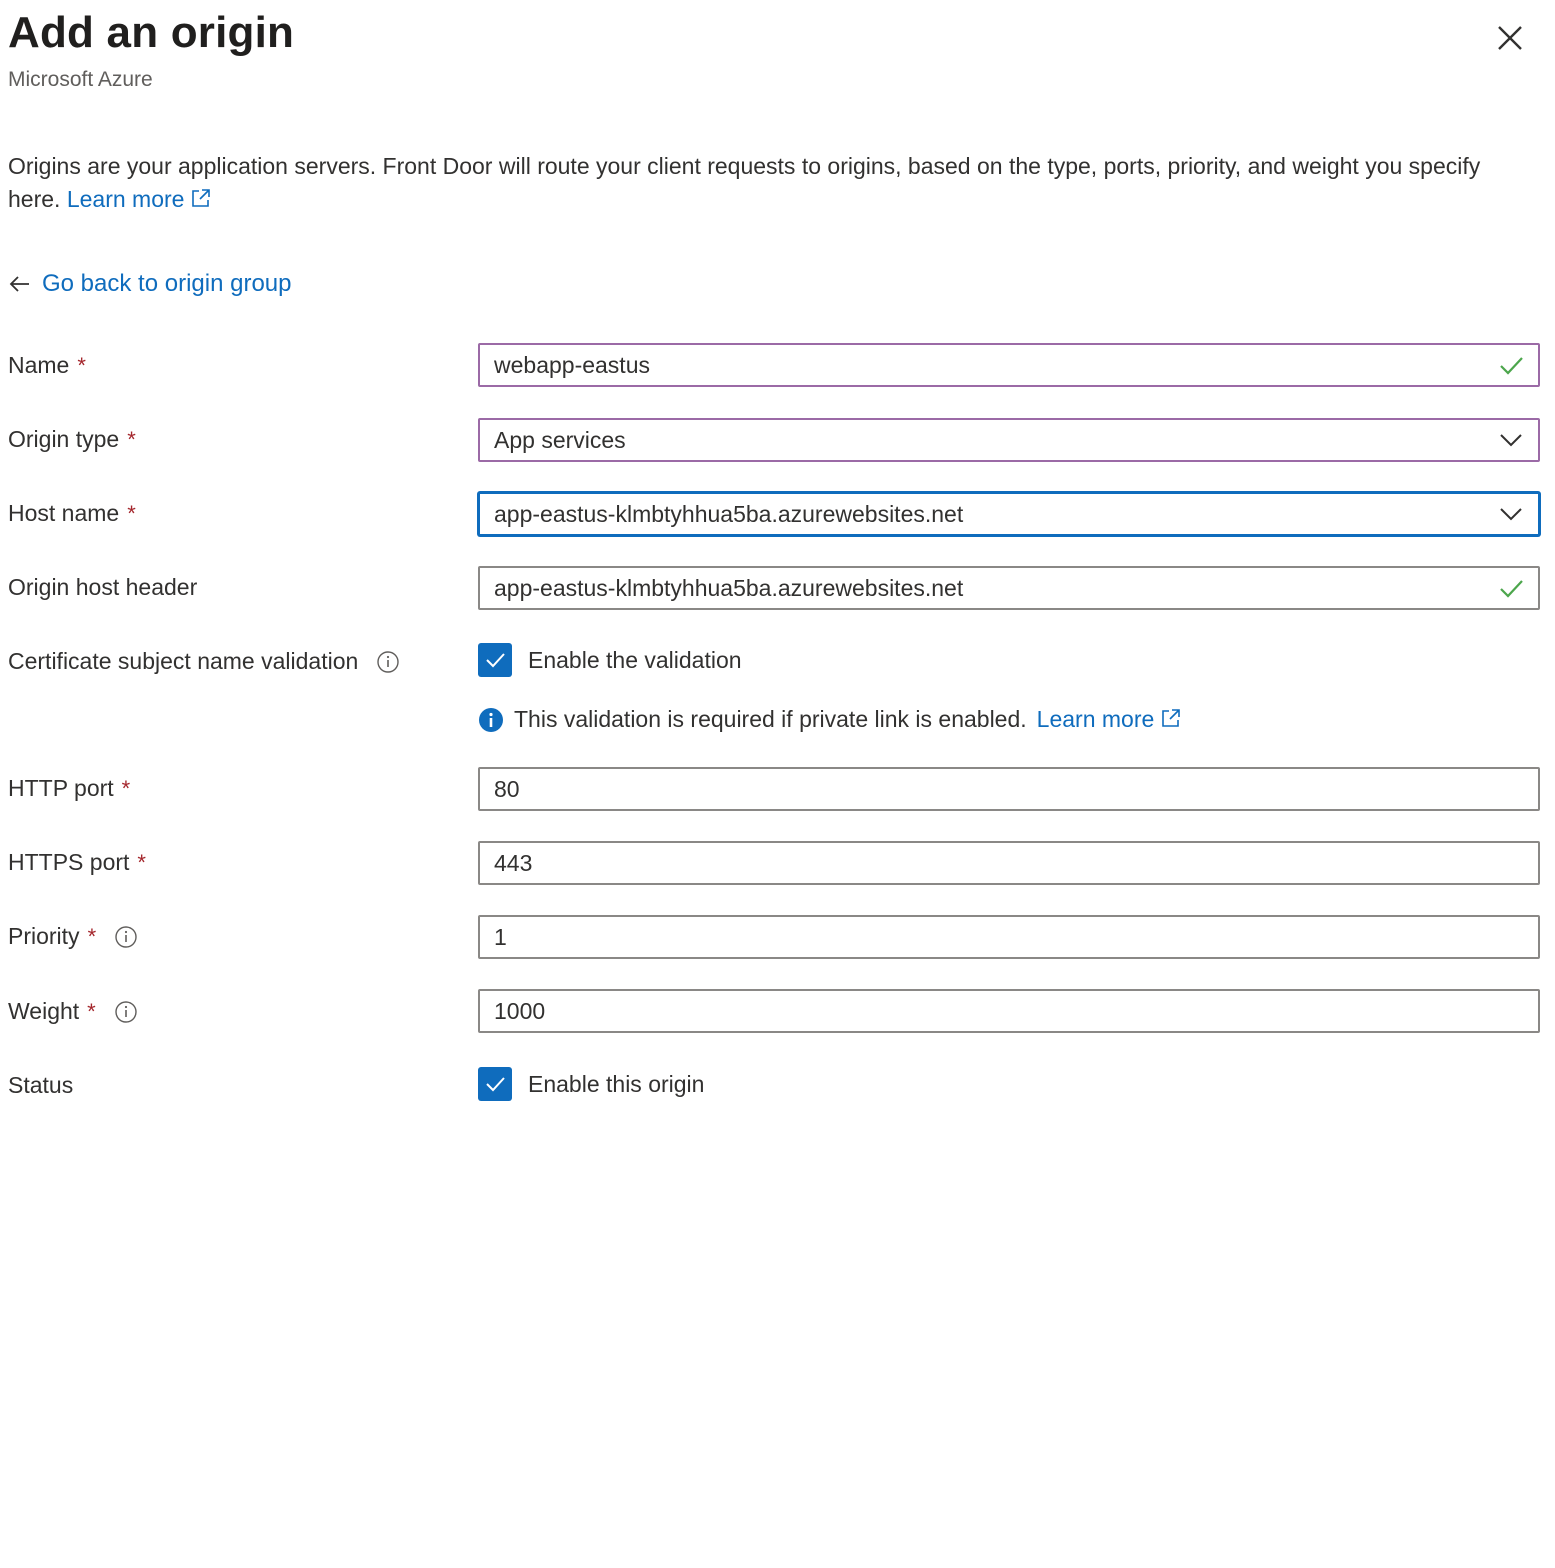 This screenshot has width=1555, height=1568. Describe the element at coordinates (41, 1085) in the screenshot. I see `status-label: Status` at that location.